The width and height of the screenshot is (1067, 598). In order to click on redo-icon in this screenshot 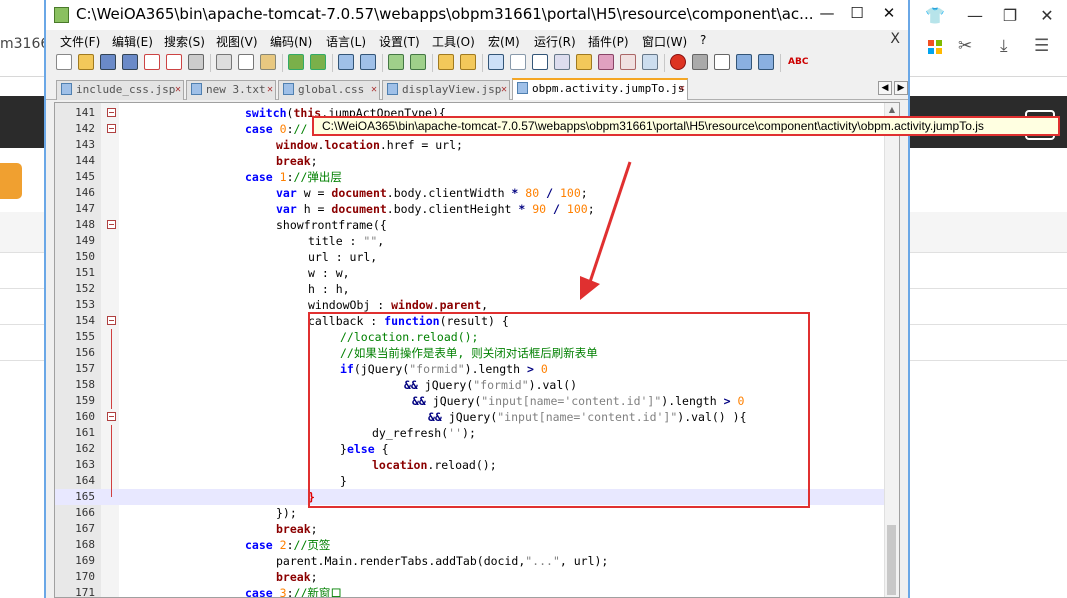, I will do `click(318, 62)`.